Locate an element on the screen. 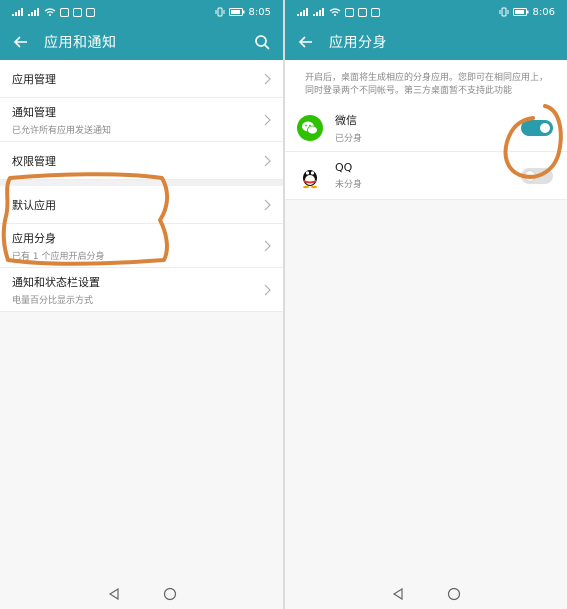  app-twin-item-wechat: 微信 已分身 is located at coordinates (426, 128).